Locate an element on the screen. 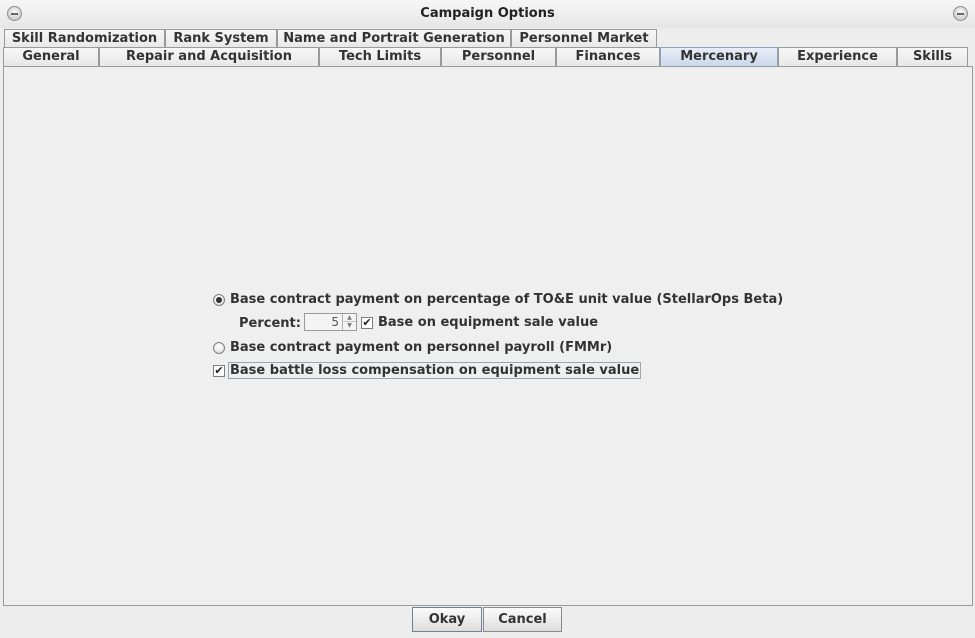 The width and height of the screenshot is (975, 638). percent-label: Percent: is located at coordinates (270, 323).